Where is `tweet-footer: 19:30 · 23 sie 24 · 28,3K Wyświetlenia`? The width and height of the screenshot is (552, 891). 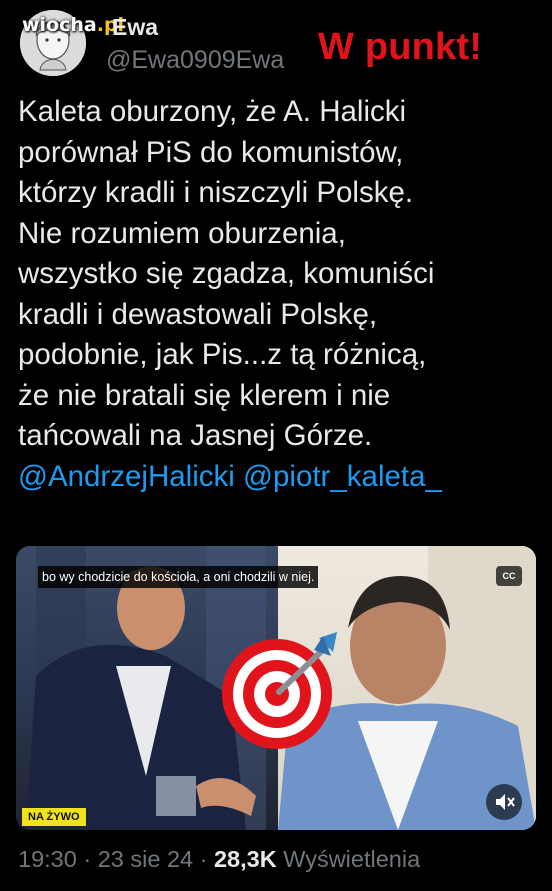 tweet-footer: 19:30 · 23 sie 24 · 28,3K Wyświetlenia is located at coordinates (219, 859).